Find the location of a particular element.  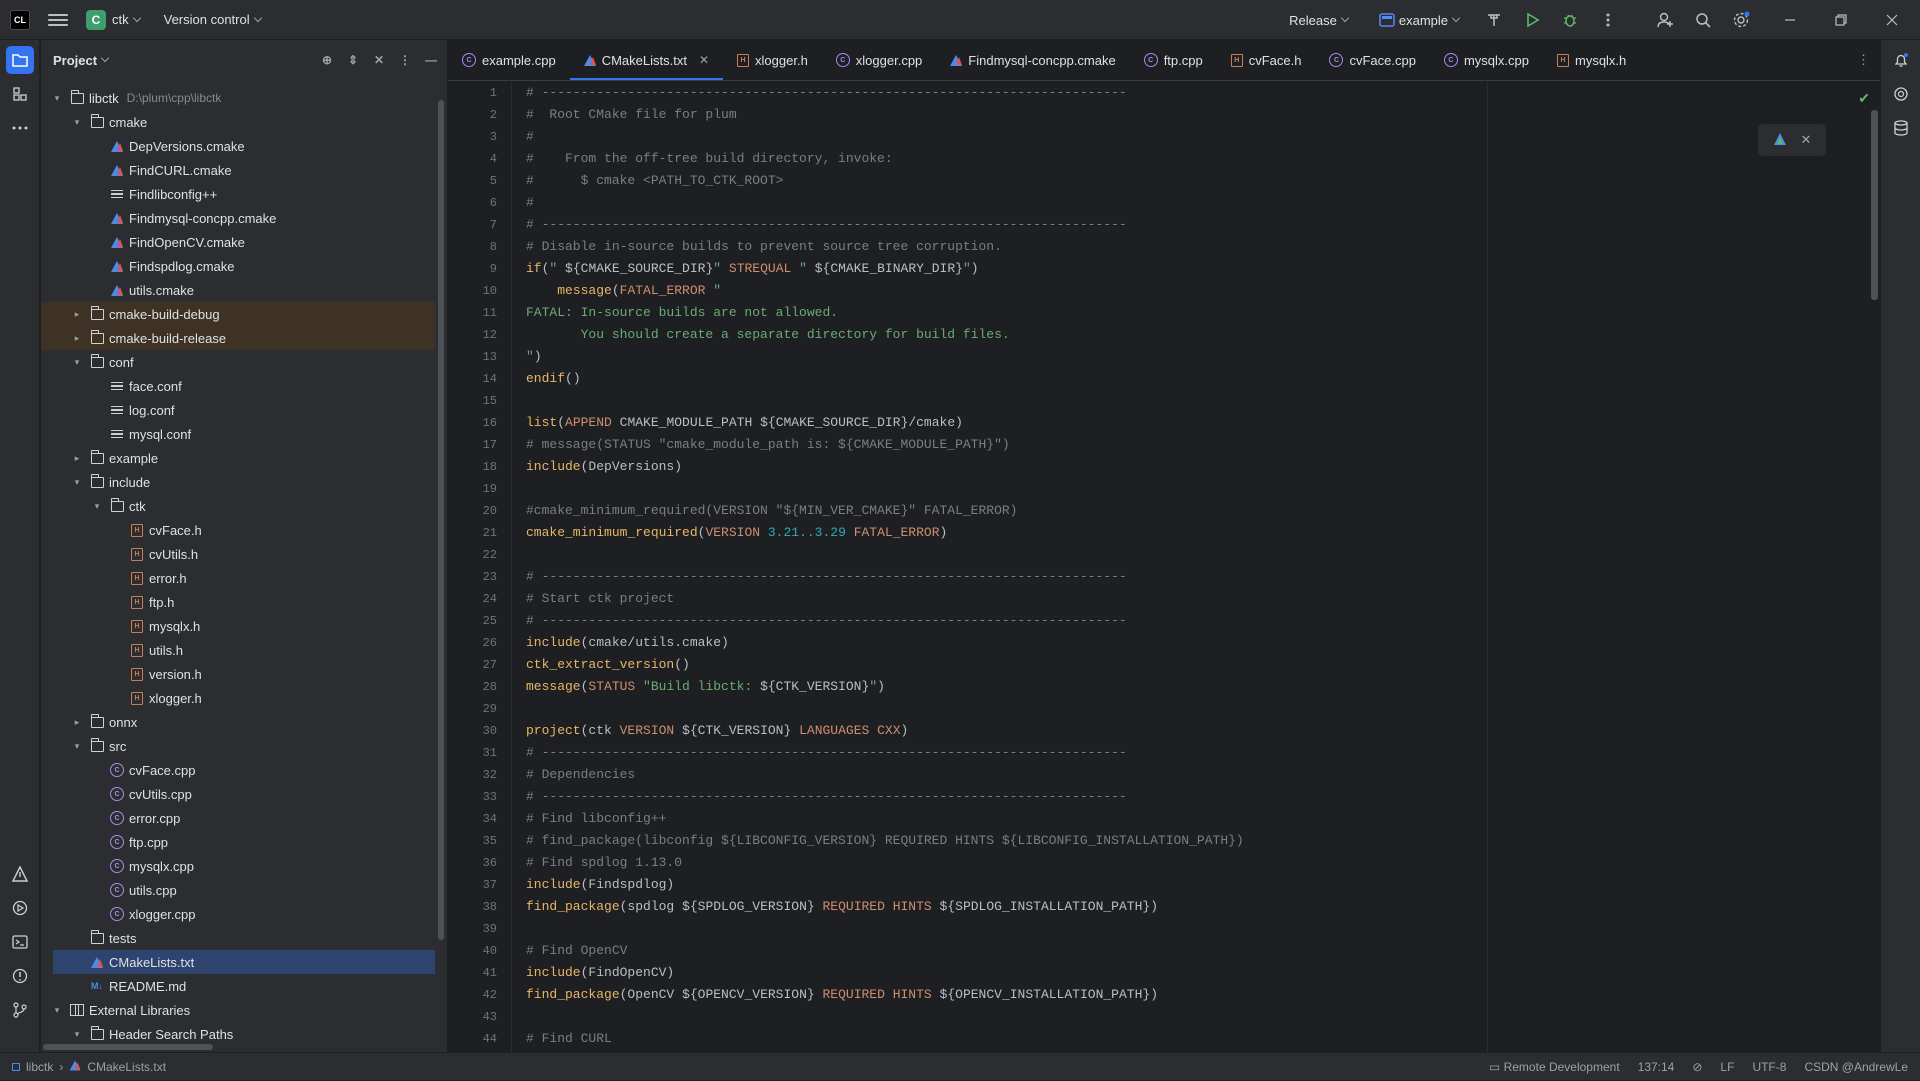

tree-node: ▾ ctk is located at coordinates (238, 506).